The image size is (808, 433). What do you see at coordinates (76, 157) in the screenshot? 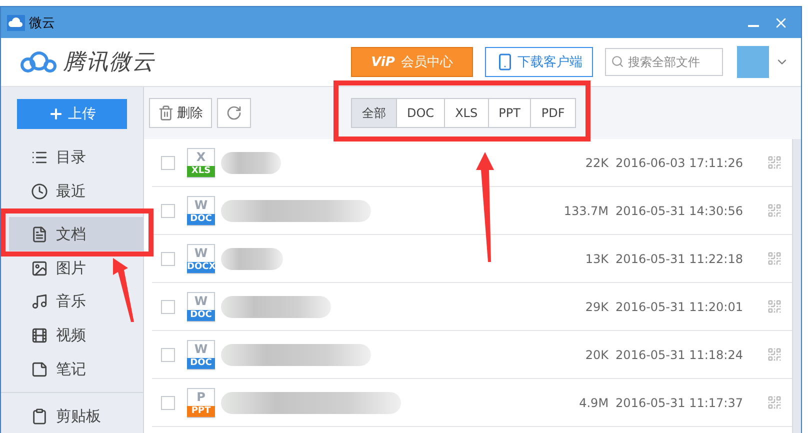
I see `sidebar-item: 目录` at bounding box center [76, 157].